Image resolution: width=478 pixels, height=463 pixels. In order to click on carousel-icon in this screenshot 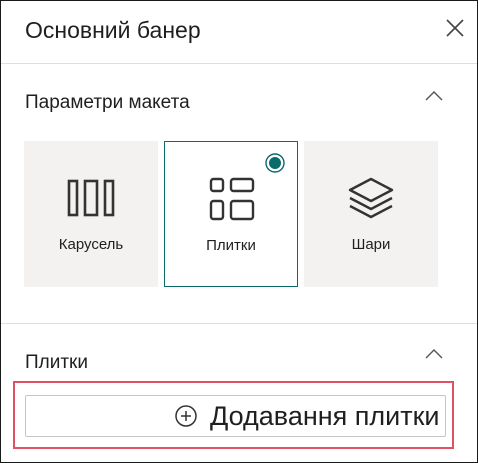, I will do `click(91, 198)`.